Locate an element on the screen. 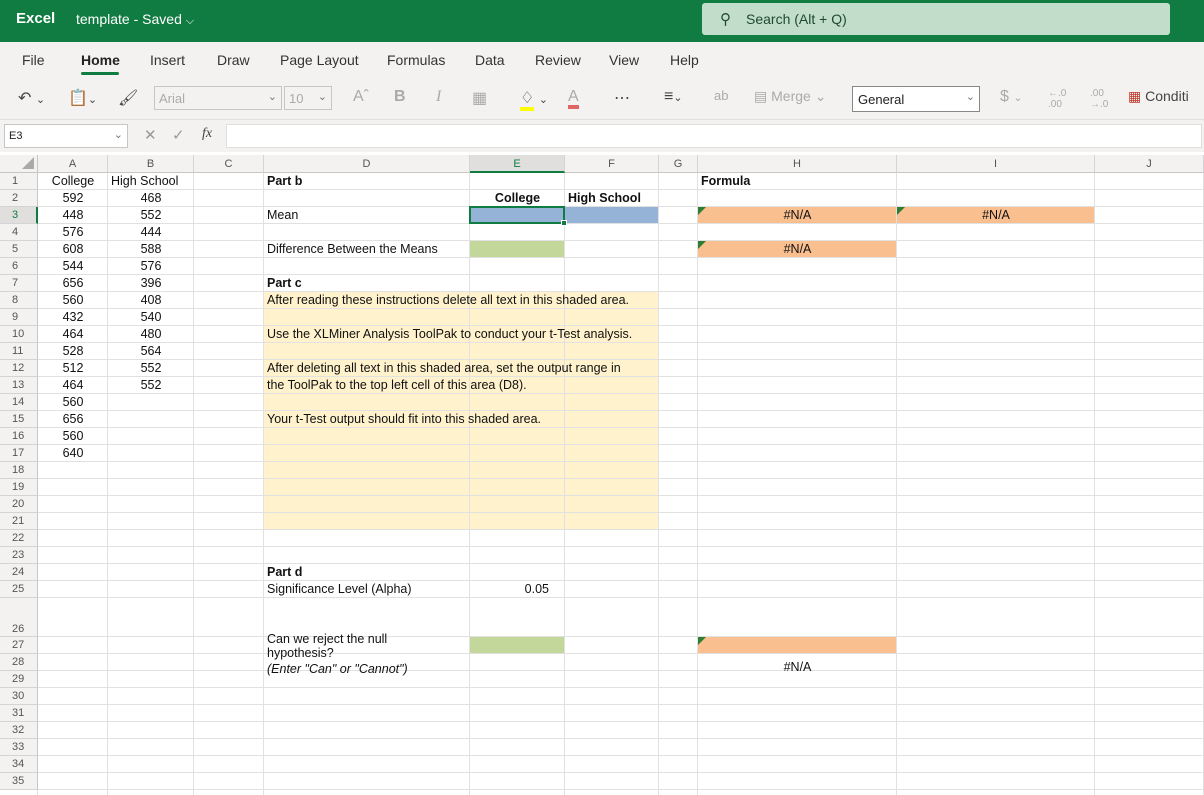 The height and width of the screenshot is (795, 1204). row-header-24: 24 is located at coordinates (19, 572).